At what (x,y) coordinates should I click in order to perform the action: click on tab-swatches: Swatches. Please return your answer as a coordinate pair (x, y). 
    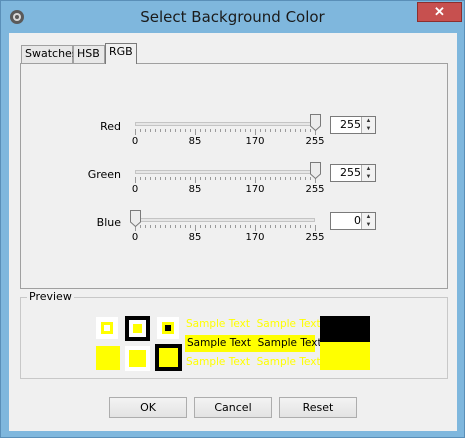
    Looking at the image, I should click on (49, 54).